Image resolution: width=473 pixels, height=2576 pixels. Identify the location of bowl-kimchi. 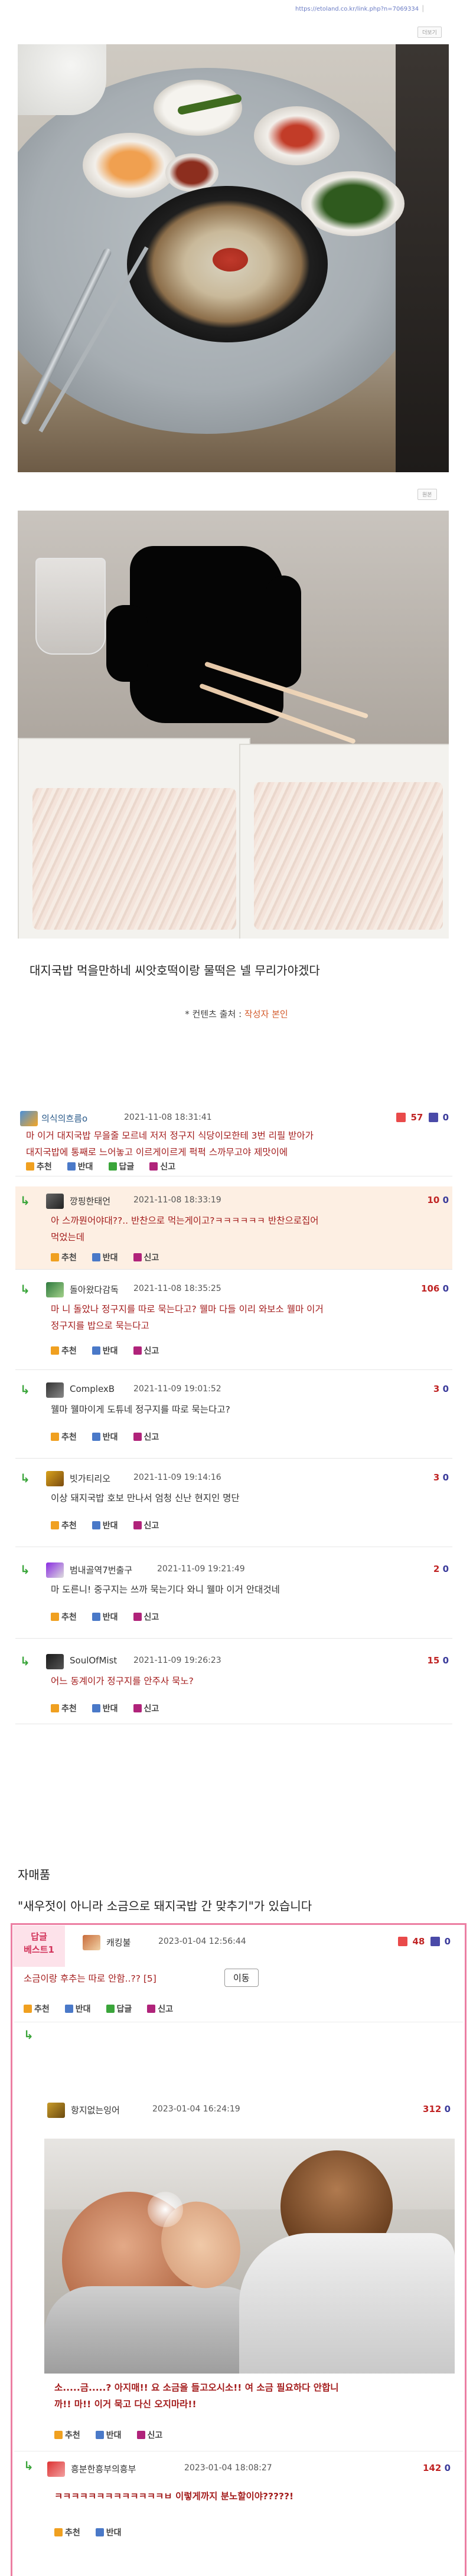
(297, 135).